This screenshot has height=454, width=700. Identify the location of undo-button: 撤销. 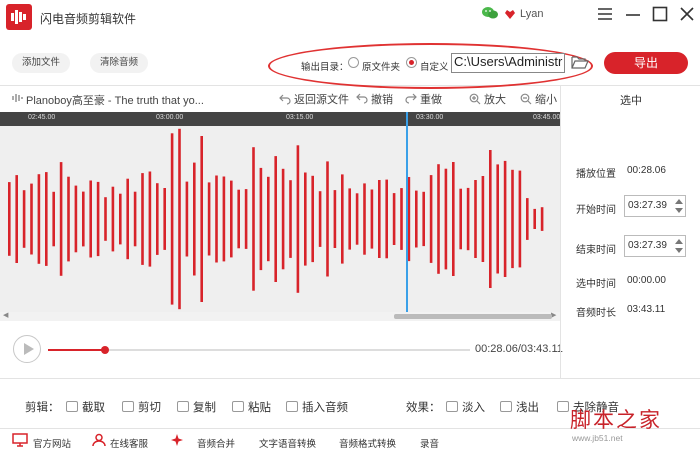
(374, 99).